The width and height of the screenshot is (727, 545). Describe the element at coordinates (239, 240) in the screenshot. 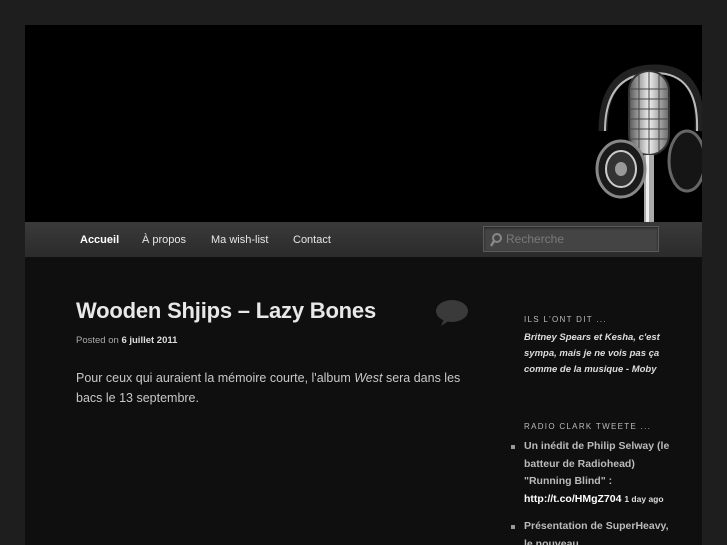

I see `nav-item-wish-list: Ma wish-list` at that location.